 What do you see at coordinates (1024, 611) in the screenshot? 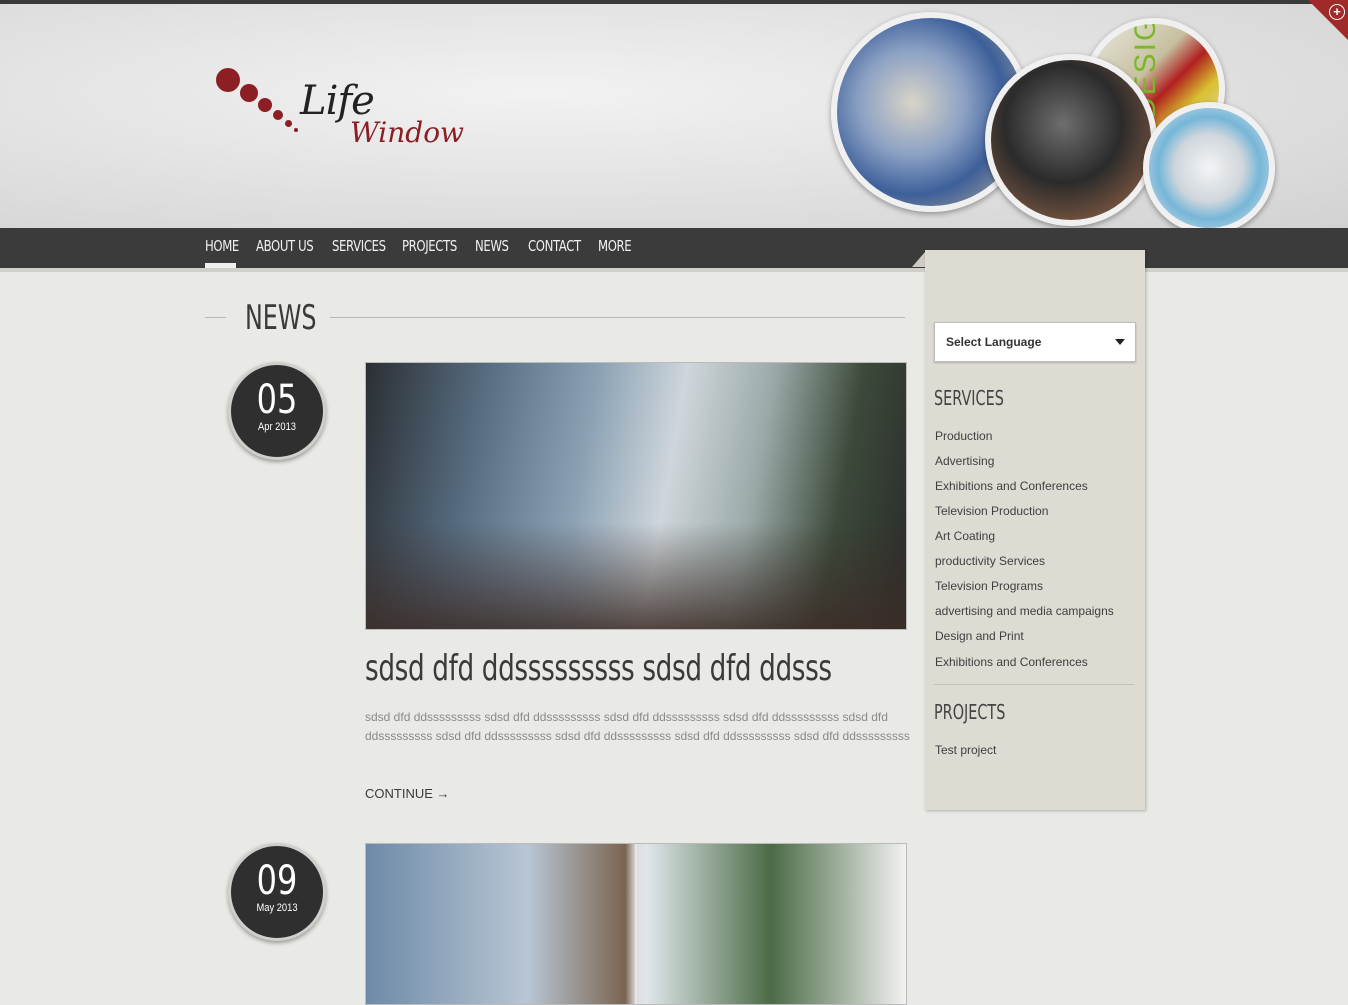
I see `service-link: advertising and media campaigns` at bounding box center [1024, 611].